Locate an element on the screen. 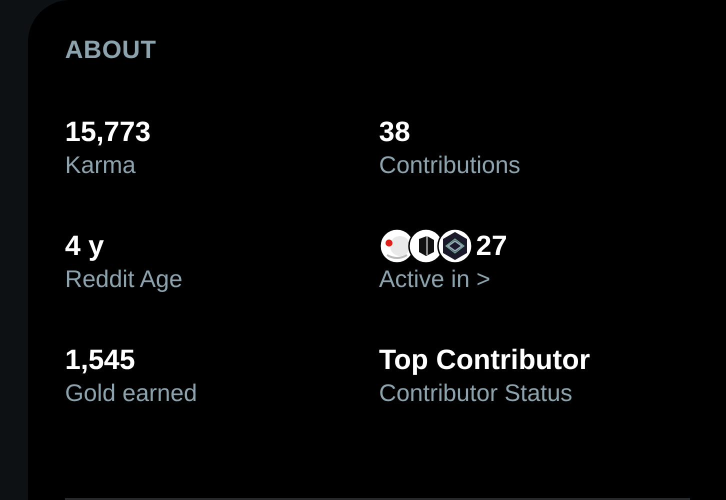 This screenshot has width=726, height=500. stat-value: 15,773 is located at coordinates (108, 132).